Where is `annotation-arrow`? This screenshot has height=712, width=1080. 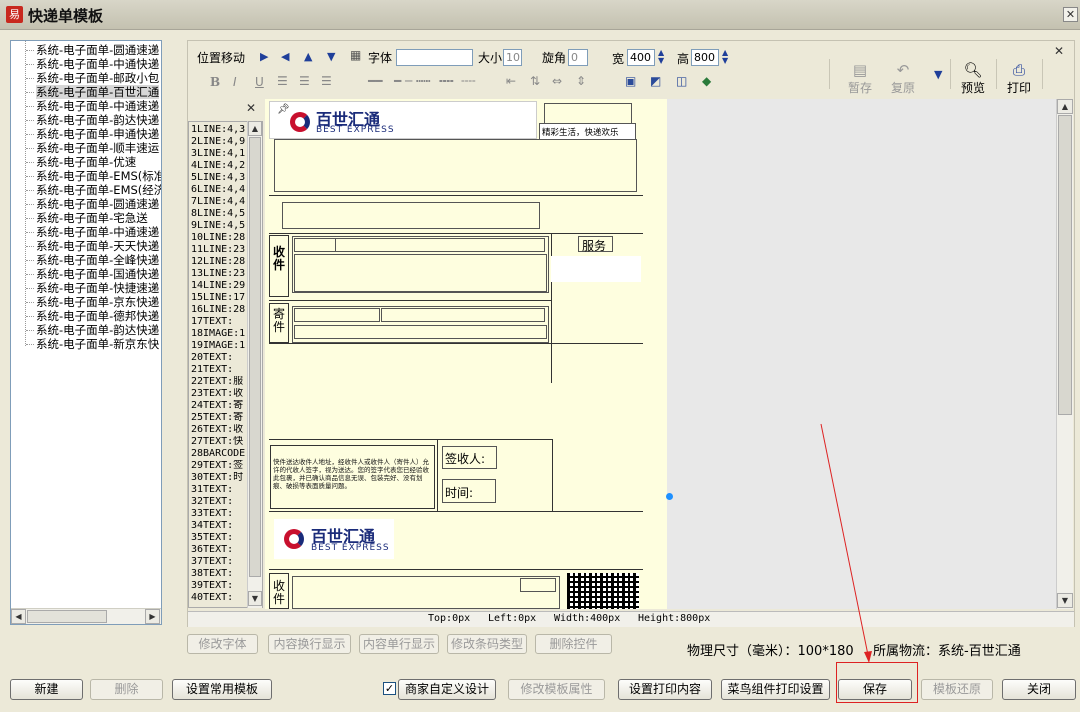
annotation-arrow is located at coordinates (846, 543).